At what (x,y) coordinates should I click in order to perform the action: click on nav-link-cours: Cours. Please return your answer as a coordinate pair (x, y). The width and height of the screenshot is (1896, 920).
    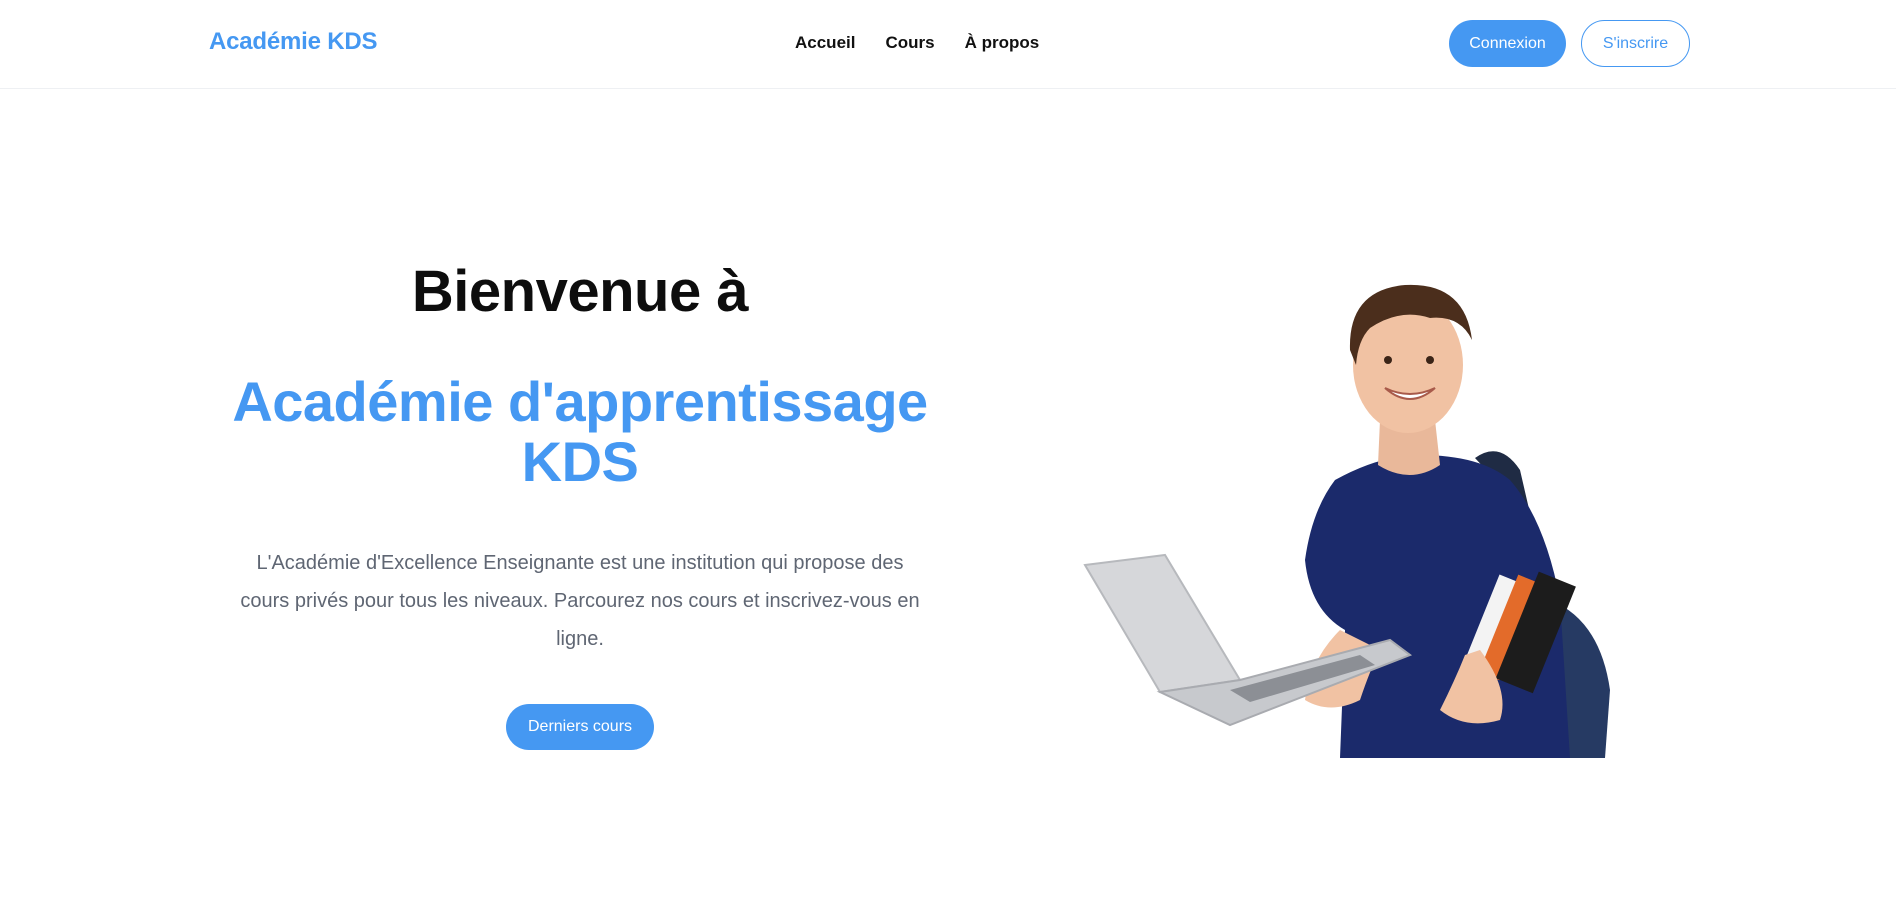
    Looking at the image, I should click on (909, 43).